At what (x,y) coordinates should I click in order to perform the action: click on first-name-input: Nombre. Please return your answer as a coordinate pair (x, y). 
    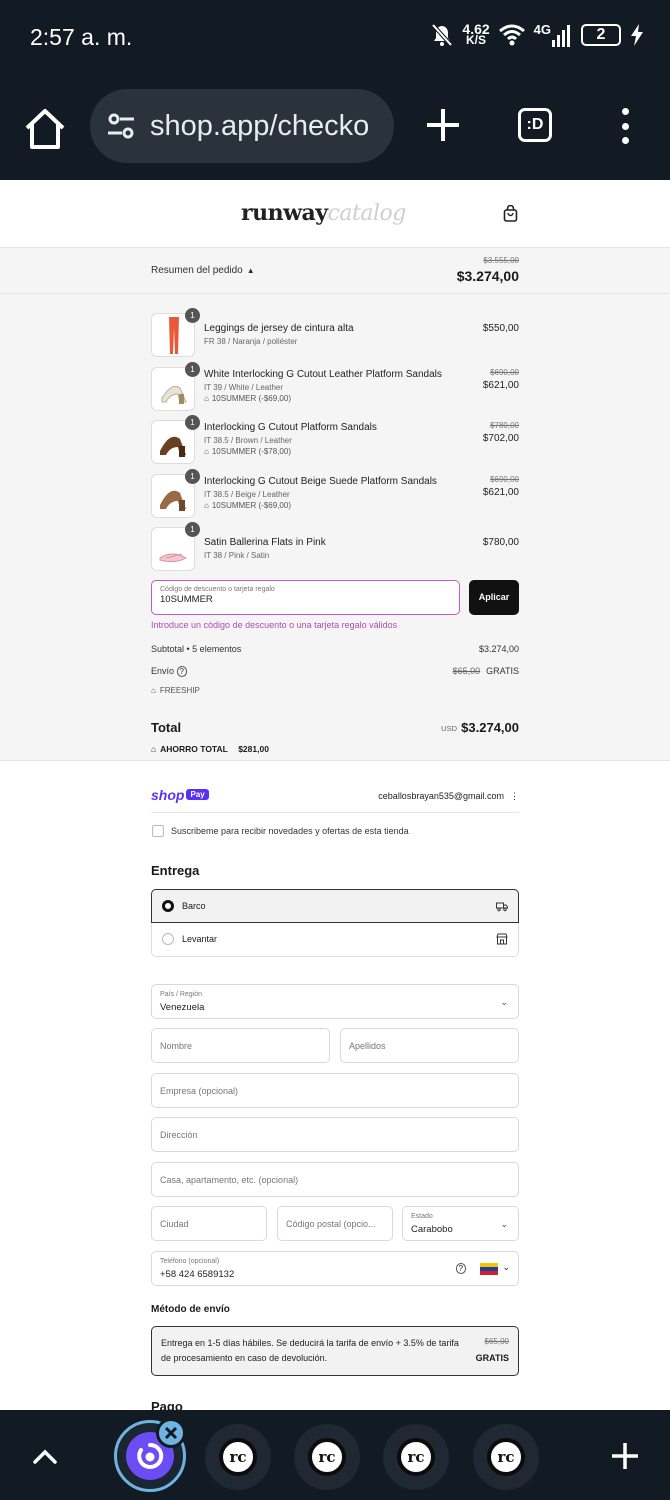
    Looking at the image, I should click on (240, 1045).